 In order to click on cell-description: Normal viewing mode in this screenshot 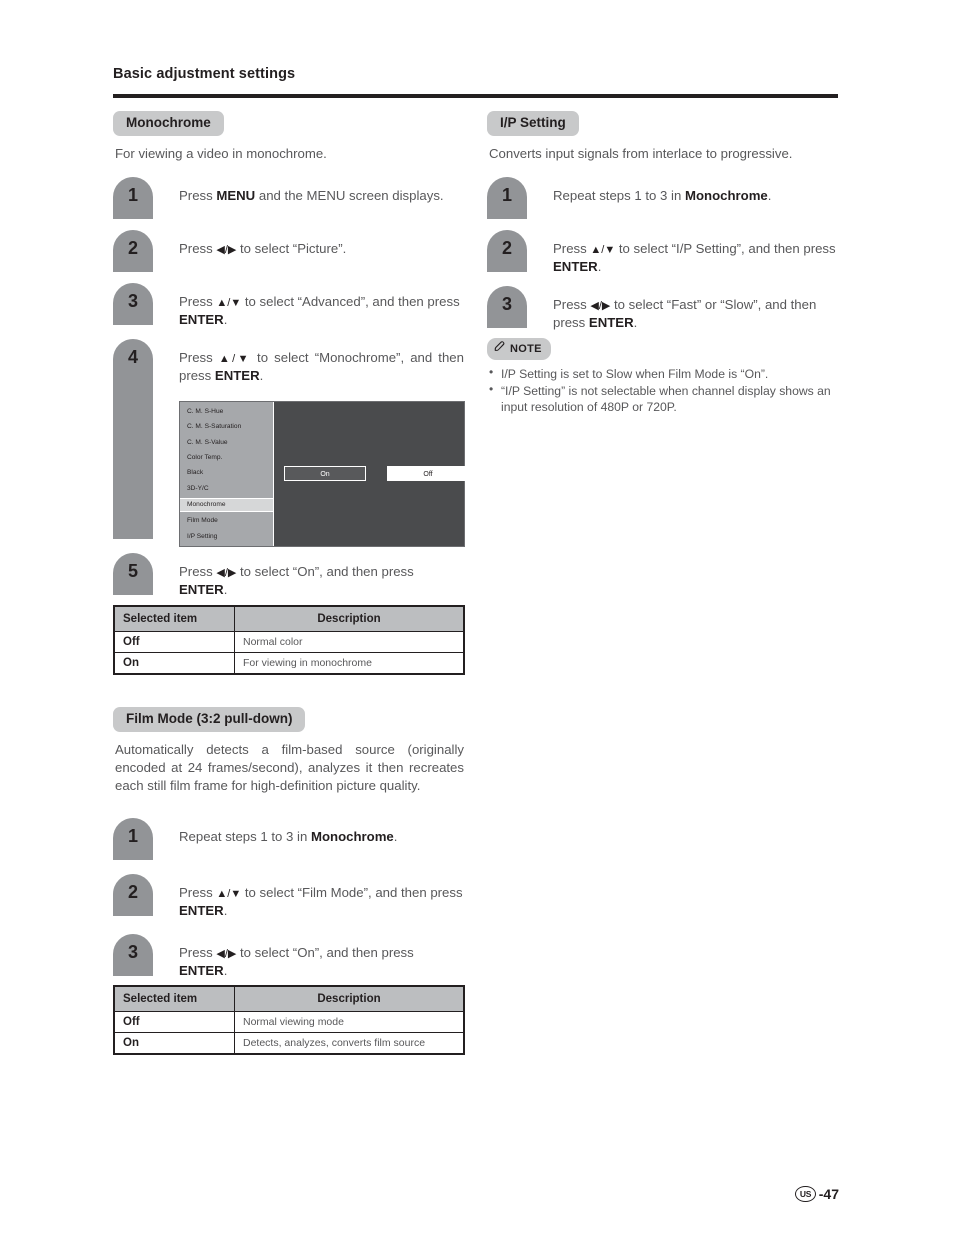, I will do `click(349, 1022)`.